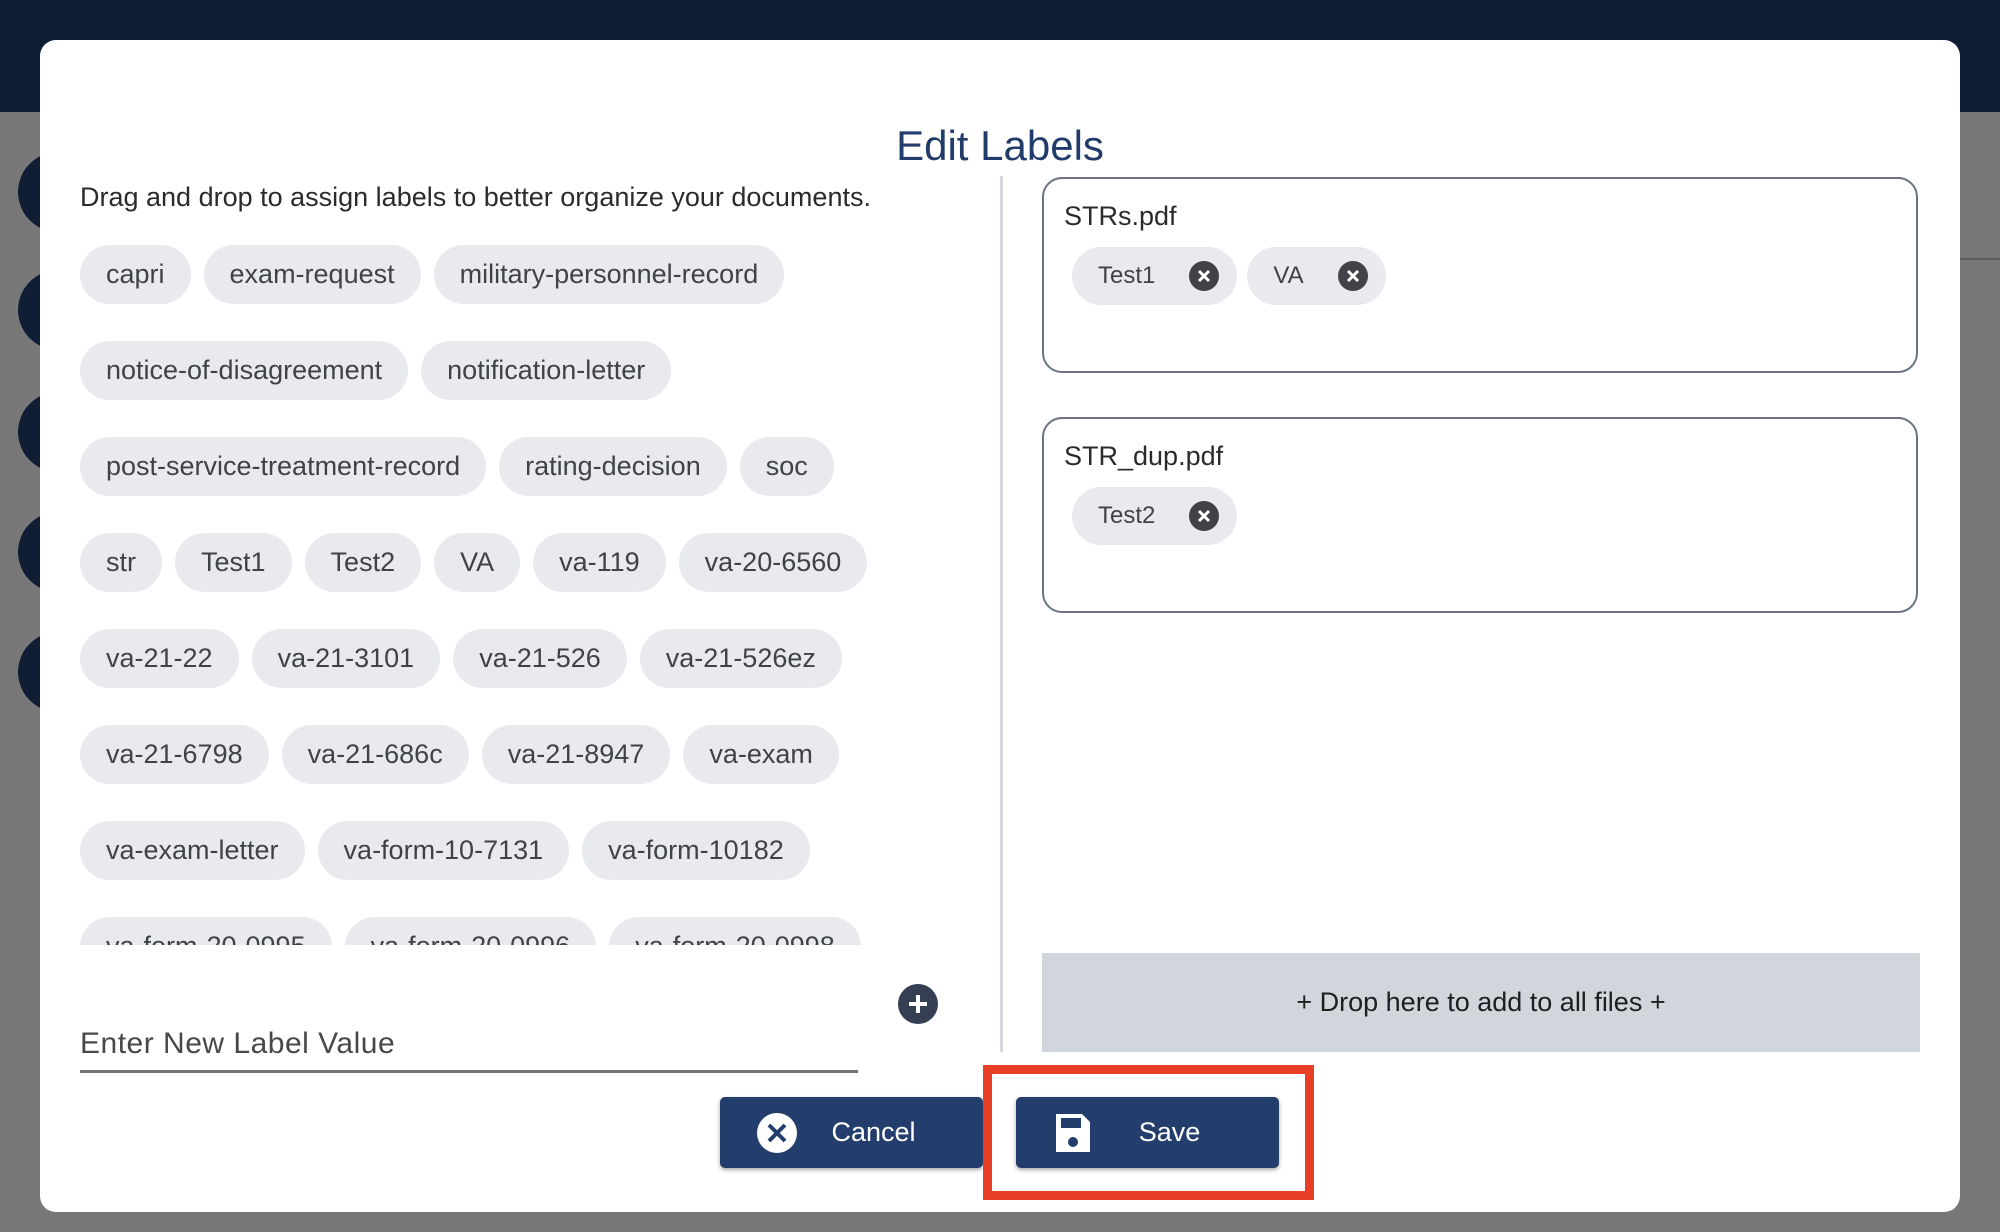  I want to click on label-chip: va-21-526ez, so click(740, 658).